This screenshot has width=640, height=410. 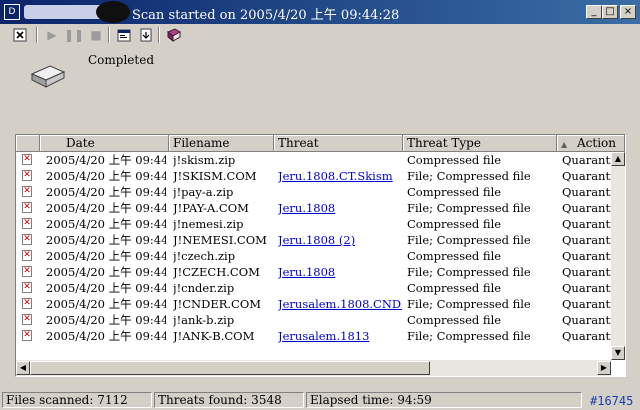 I want to click on scroll-left-icon: ◀, so click(x=23, y=368).